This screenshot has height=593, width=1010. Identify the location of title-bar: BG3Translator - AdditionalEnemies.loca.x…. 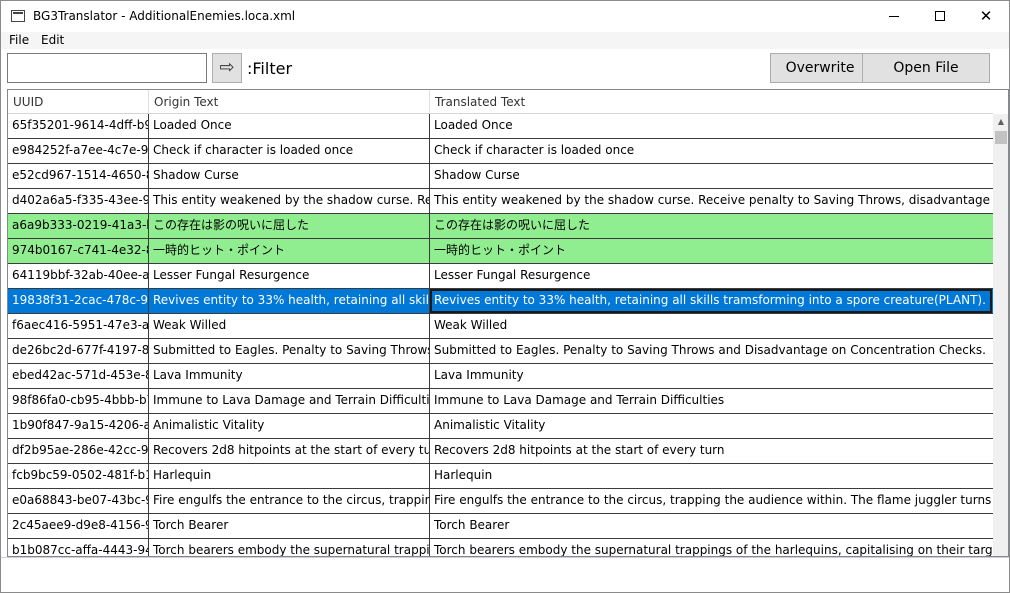
(505, 16).